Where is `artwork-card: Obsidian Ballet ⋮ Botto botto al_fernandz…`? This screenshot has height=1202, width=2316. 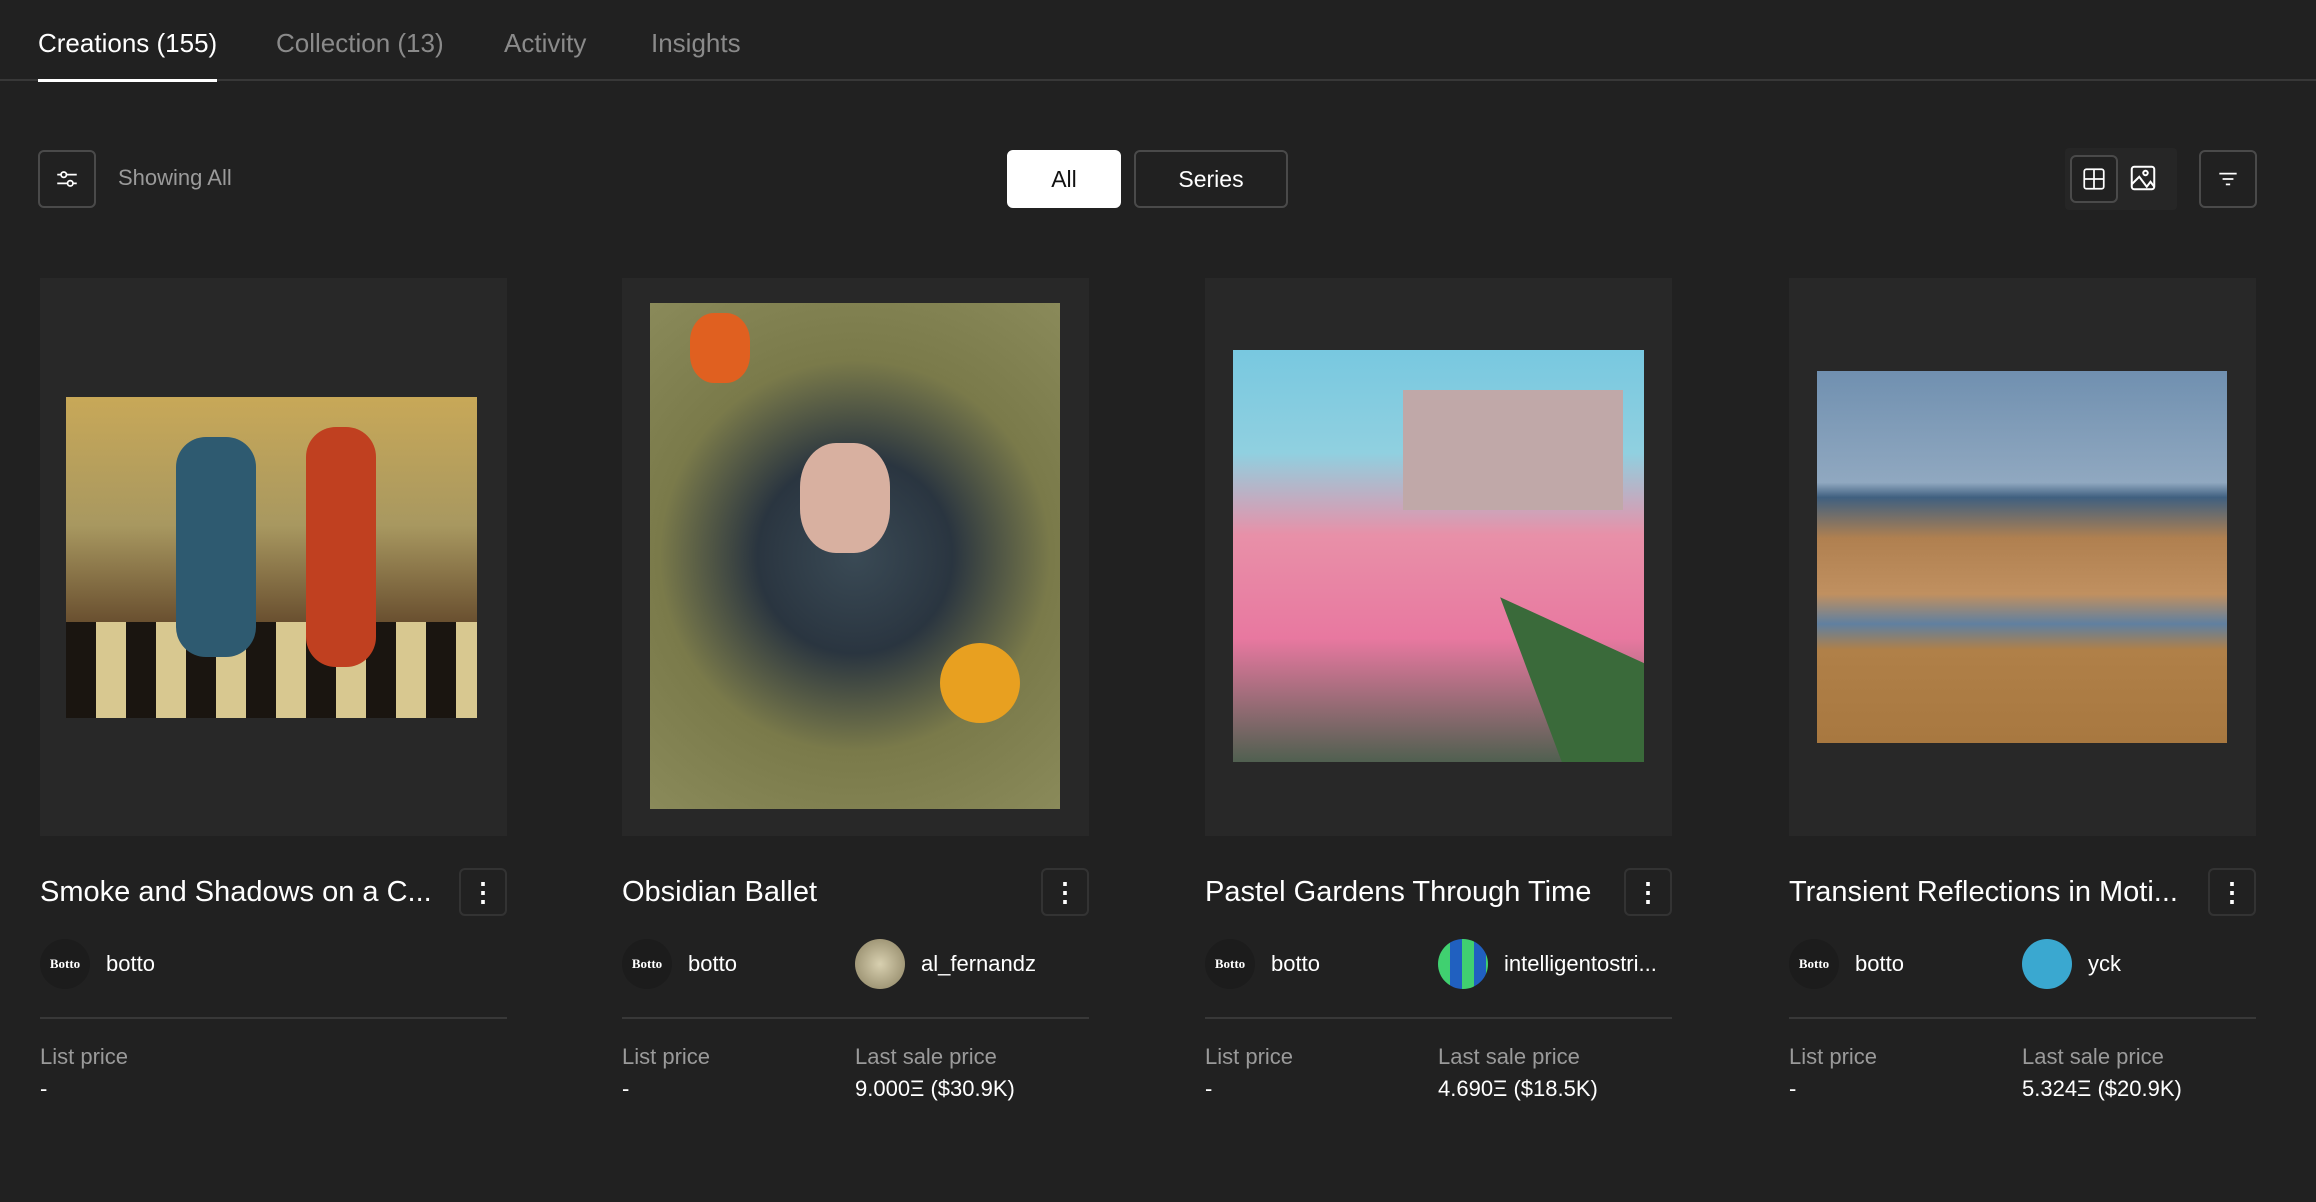
artwork-card: Obsidian Ballet ⋮ Botto botto al_fernandz… is located at coordinates (855, 689).